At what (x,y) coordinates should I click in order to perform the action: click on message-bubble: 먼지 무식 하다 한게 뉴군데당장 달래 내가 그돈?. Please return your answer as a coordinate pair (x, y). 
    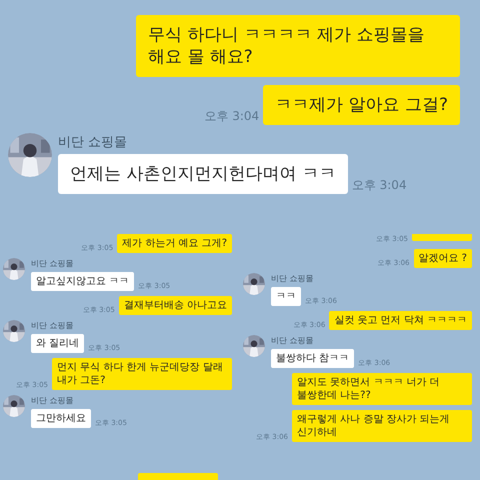
    Looking at the image, I should click on (142, 374).